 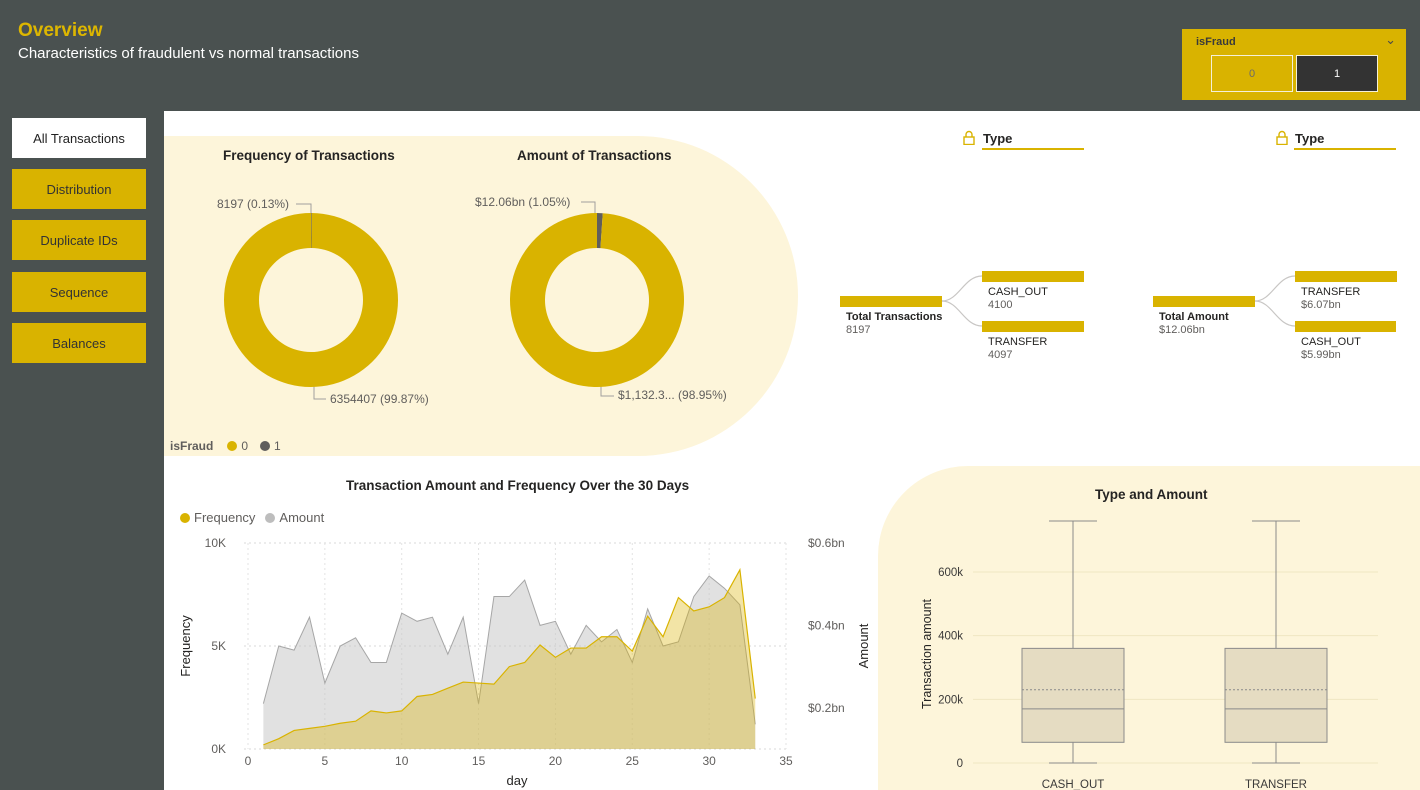 What do you see at coordinates (517, 780) in the screenshot?
I see `x-axis-title: day` at bounding box center [517, 780].